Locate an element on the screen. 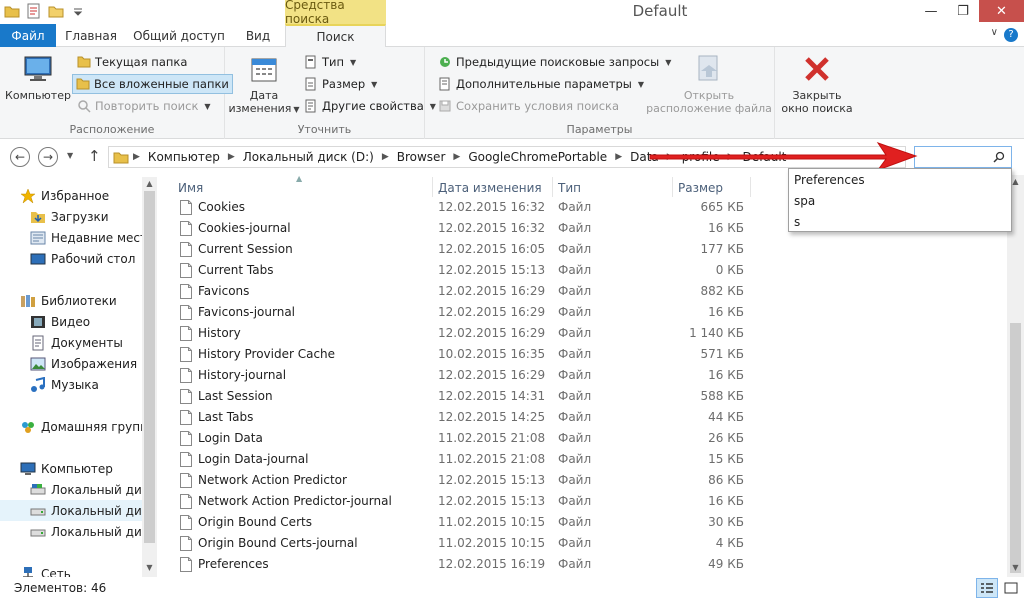  column-header-date: Дата изменения is located at coordinates (490, 188).